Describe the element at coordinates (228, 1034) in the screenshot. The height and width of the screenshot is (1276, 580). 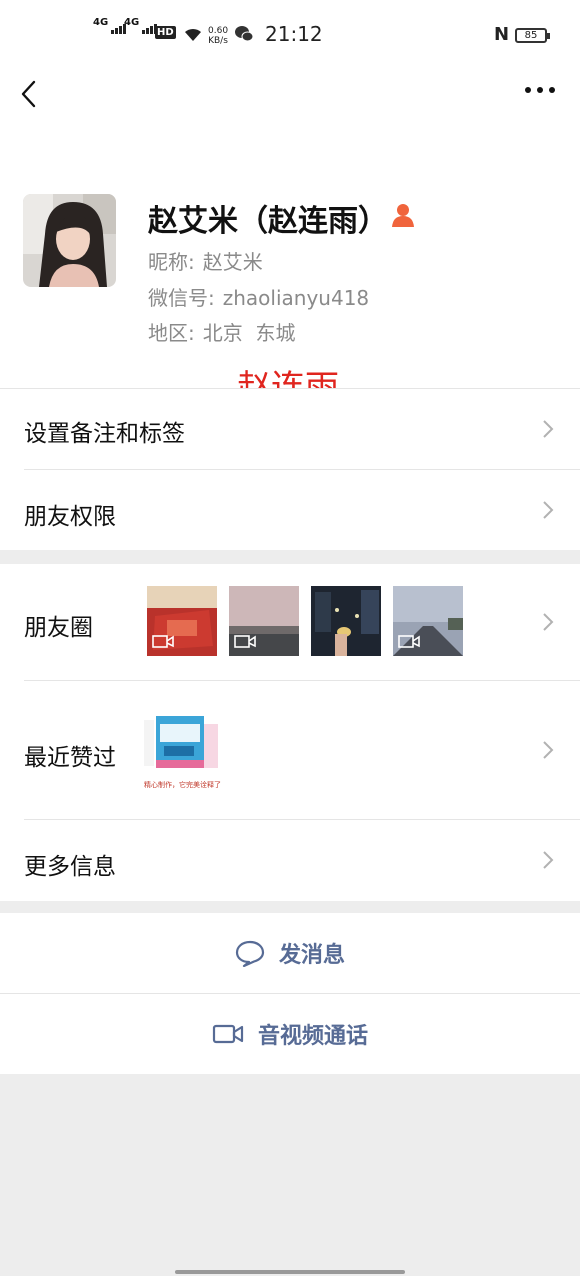
I see `video-camera-icon` at that location.